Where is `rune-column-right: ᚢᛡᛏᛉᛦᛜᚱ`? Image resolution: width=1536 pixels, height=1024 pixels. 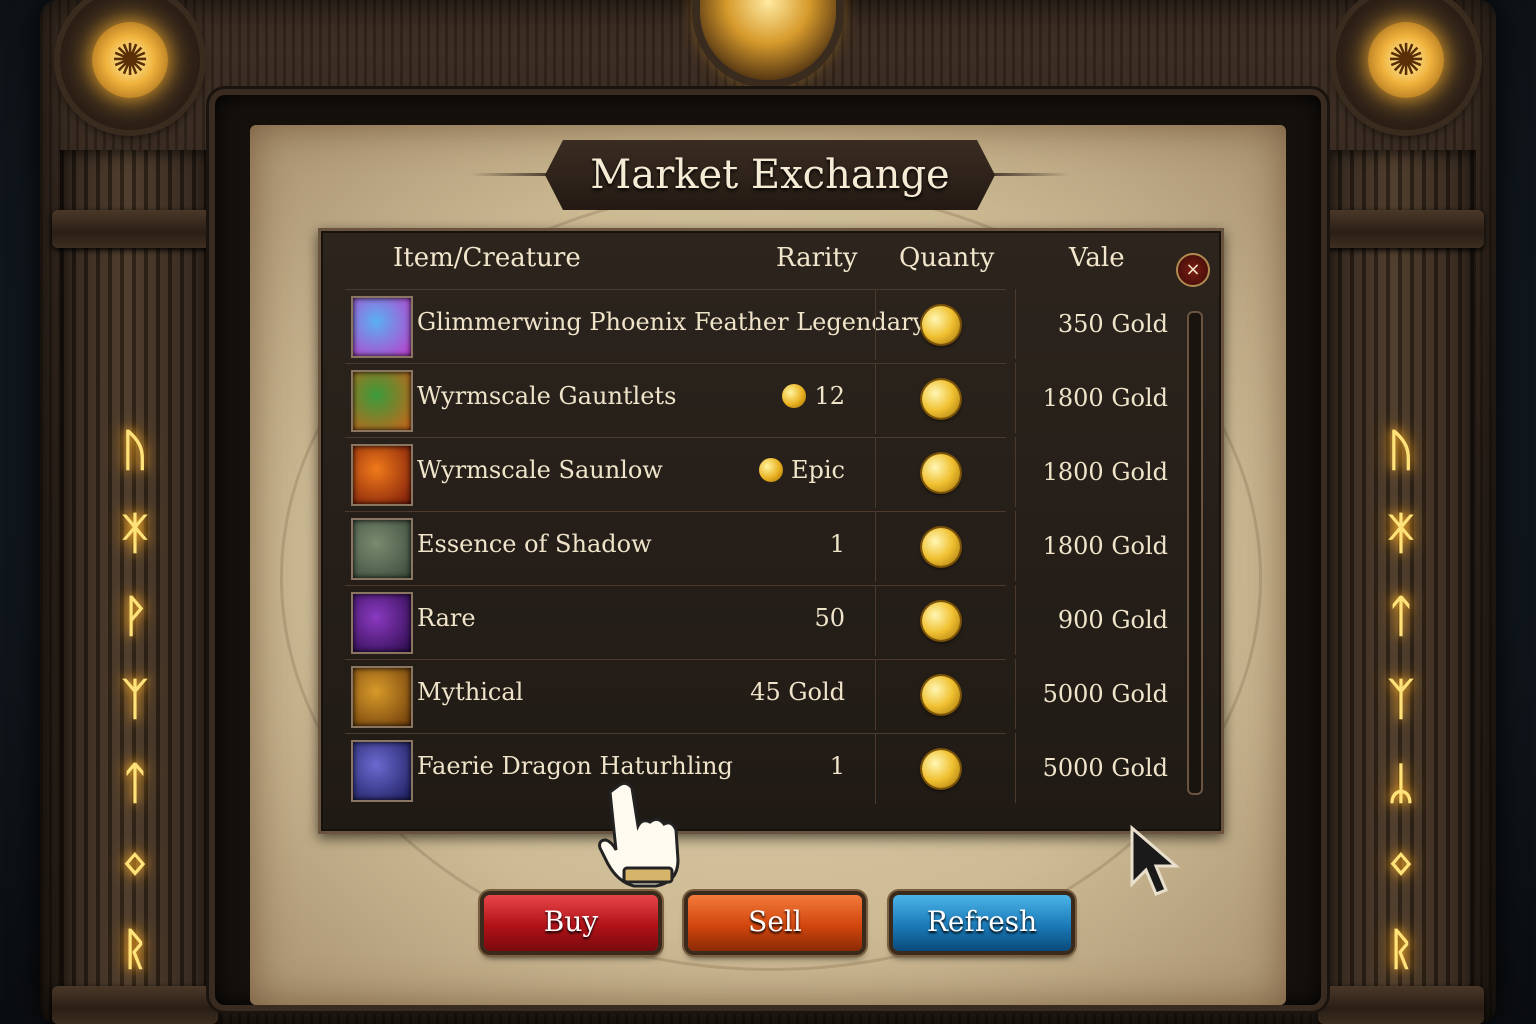 rune-column-right: ᚢᛡᛏᛉᛦᛜᚱ is located at coordinates (1401, 700).